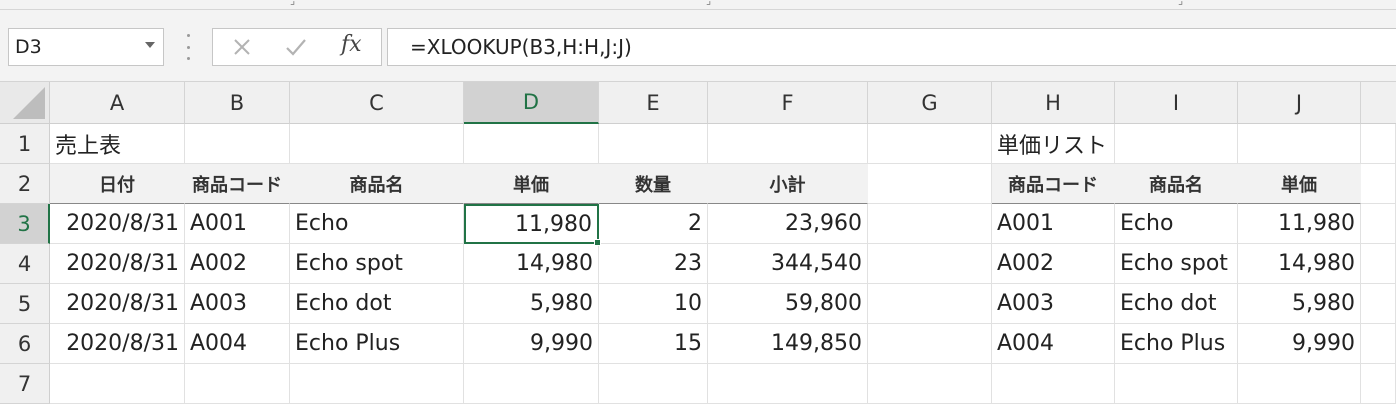 Image resolution: width=1396 pixels, height=406 pixels. I want to click on sales-header-d: 単価, so click(531, 184).